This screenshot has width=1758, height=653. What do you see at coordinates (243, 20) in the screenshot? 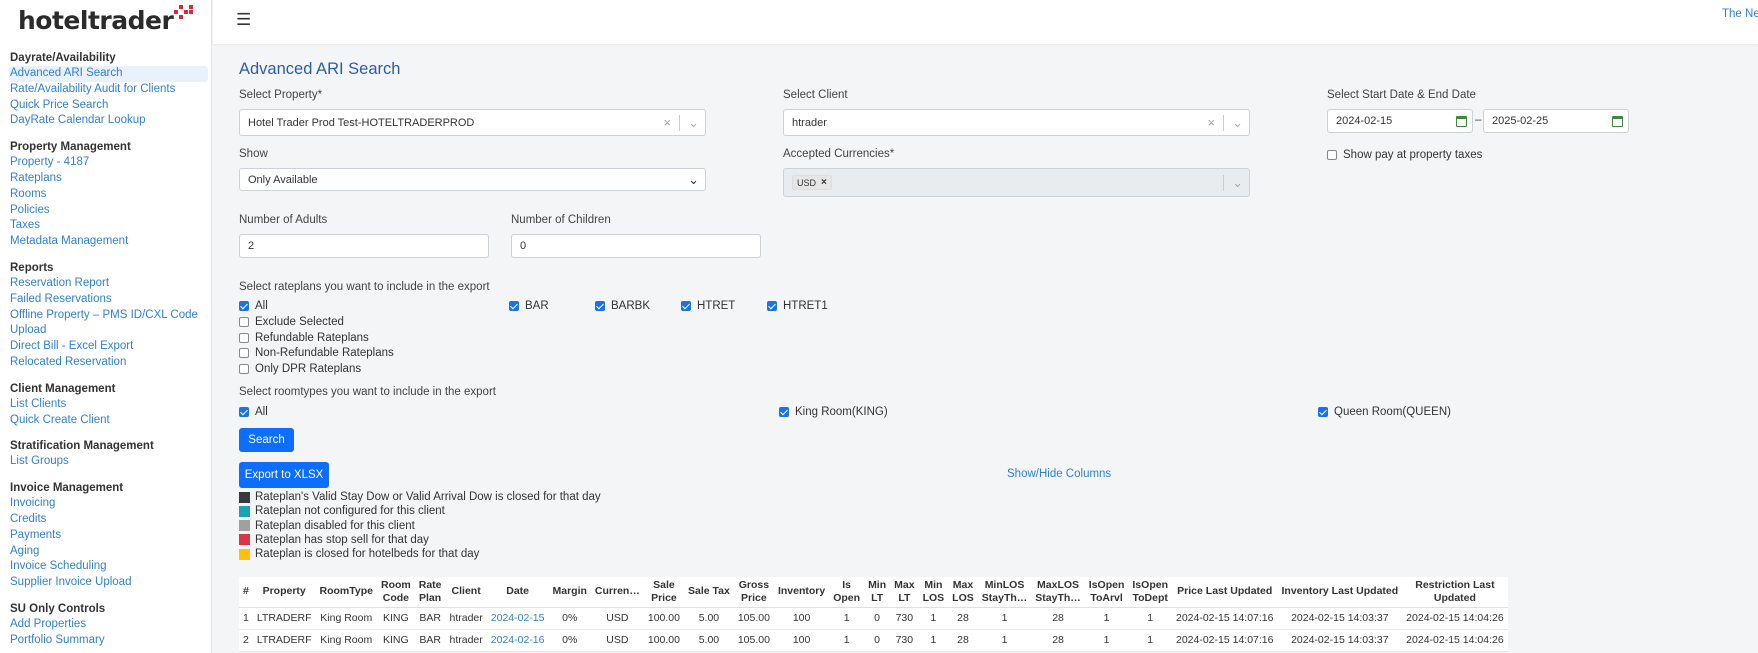
I see `menu-icon: ☰` at bounding box center [243, 20].